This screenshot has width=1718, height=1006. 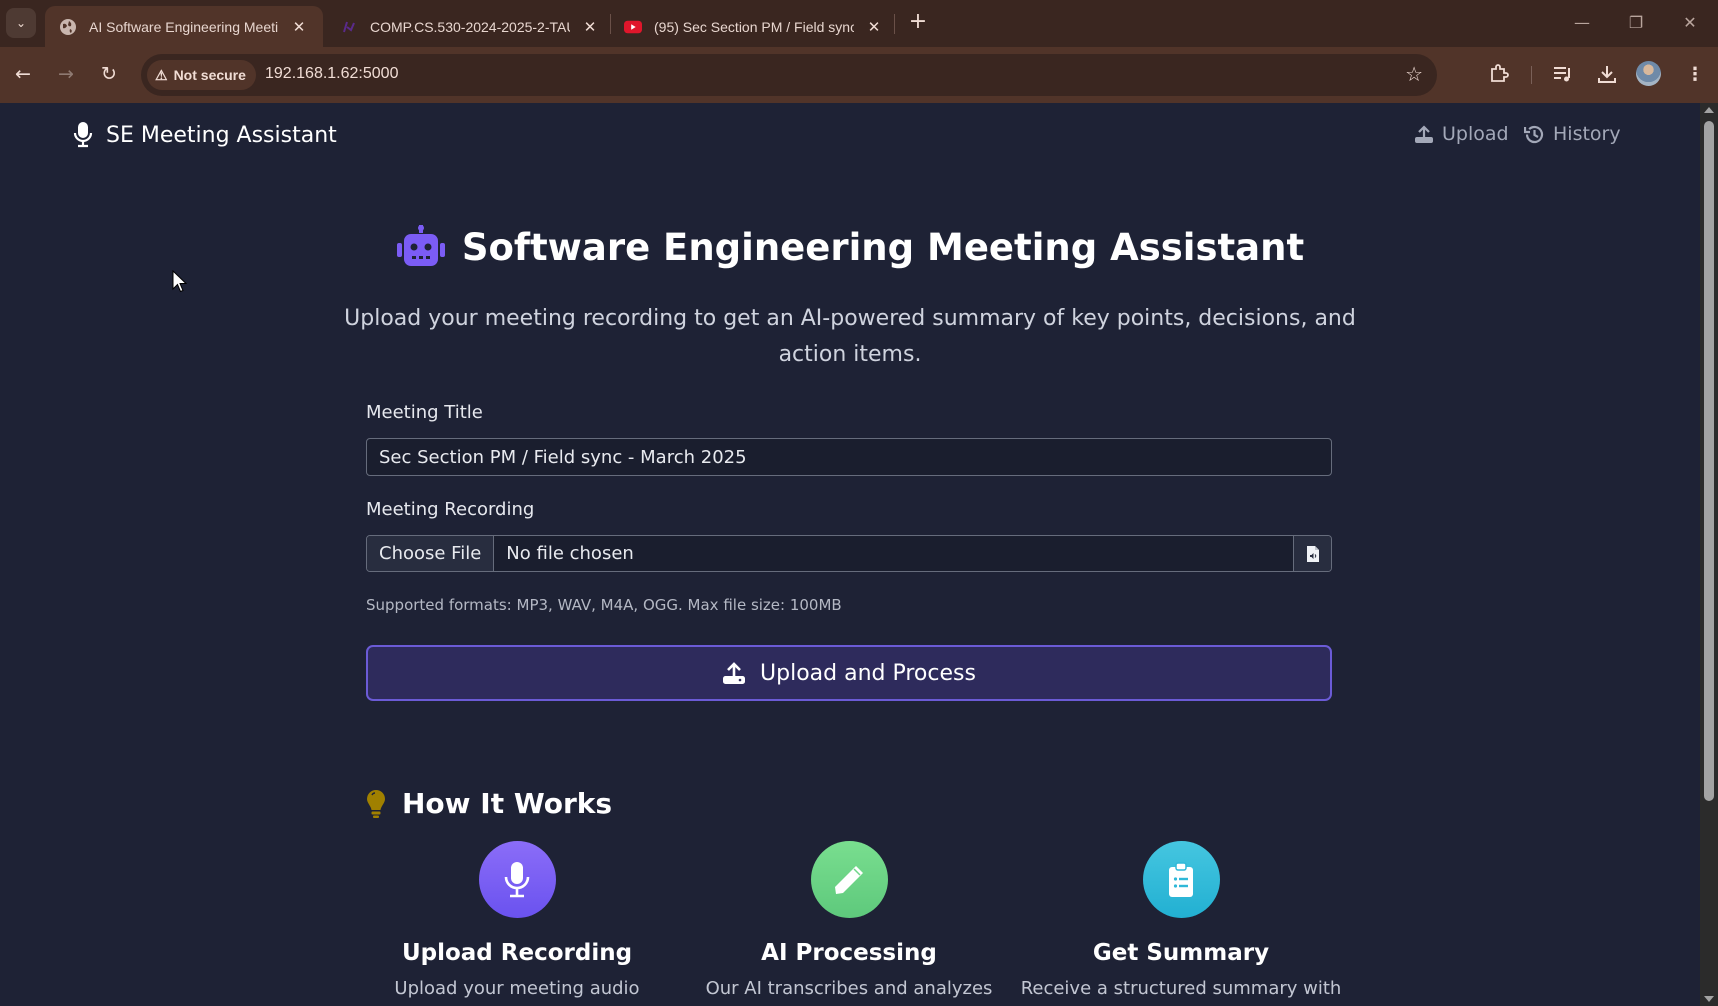 What do you see at coordinates (894, 24) in the screenshot?
I see `tab-separator` at bounding box center [894, 24].